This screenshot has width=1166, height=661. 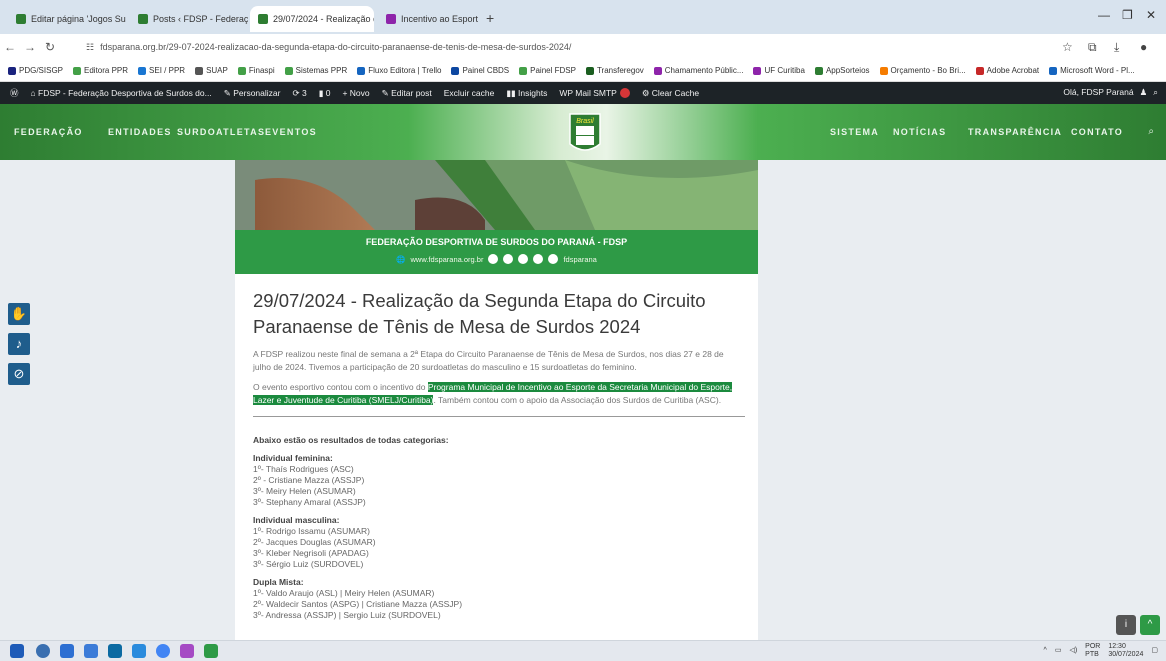 I want to click on updates-link: ⟳ 3, so click(x=299, y=93).